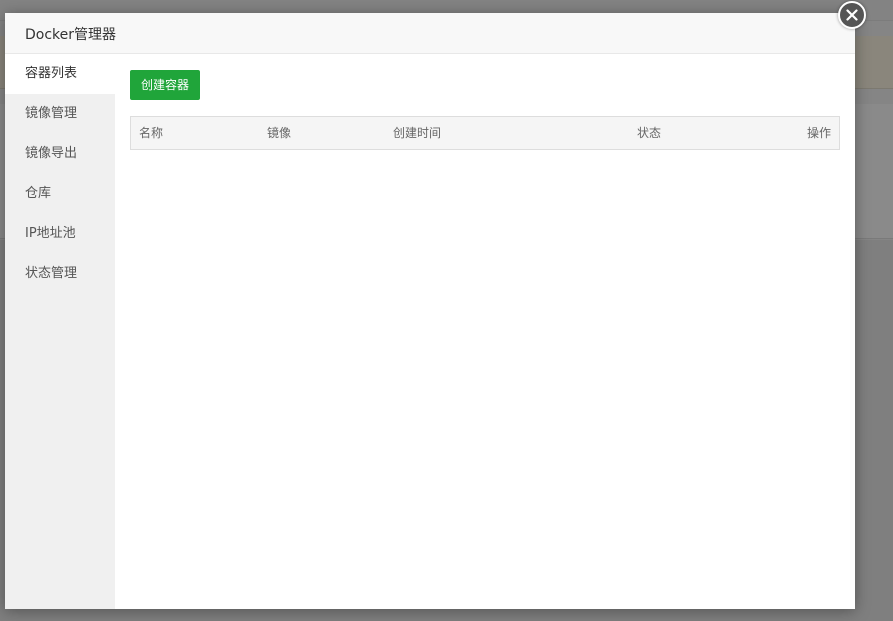 The height and width of the screenshot is (621, 893). Describe the element at coordinates (417, 133) in the screenshot. I see `column-header-created-time: 创建时间` at that location.